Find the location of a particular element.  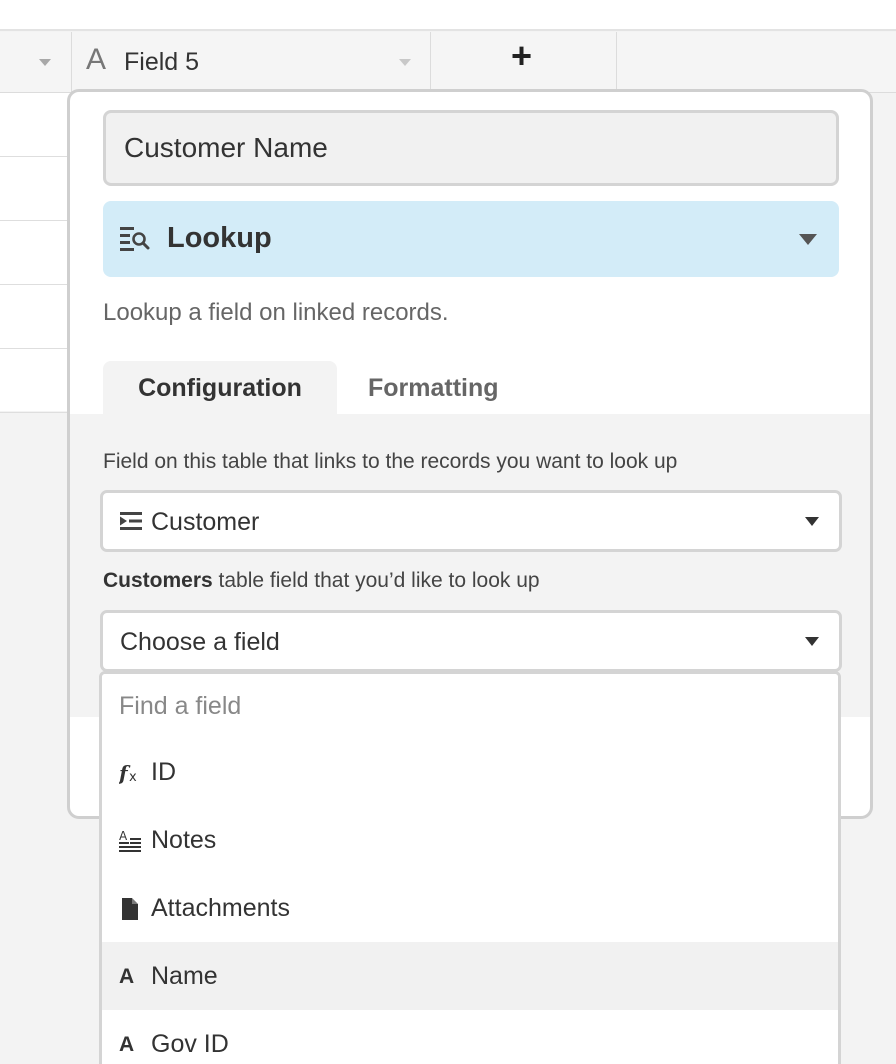

find-field-input is located at coordinates (470, 706).